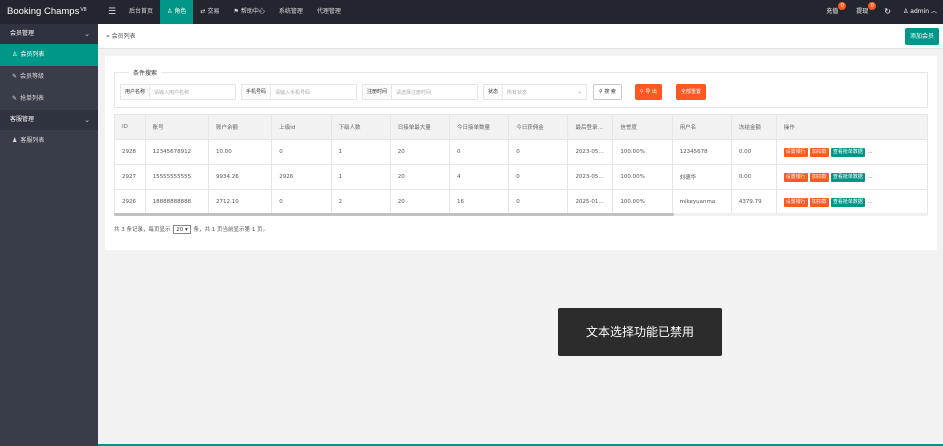 The width and height of the screenshot is (943, 446). Describe the element at coordinates (49, 77) in the screenshot. I see `sidebar-item-2: ✎ 会员等级` at that location.